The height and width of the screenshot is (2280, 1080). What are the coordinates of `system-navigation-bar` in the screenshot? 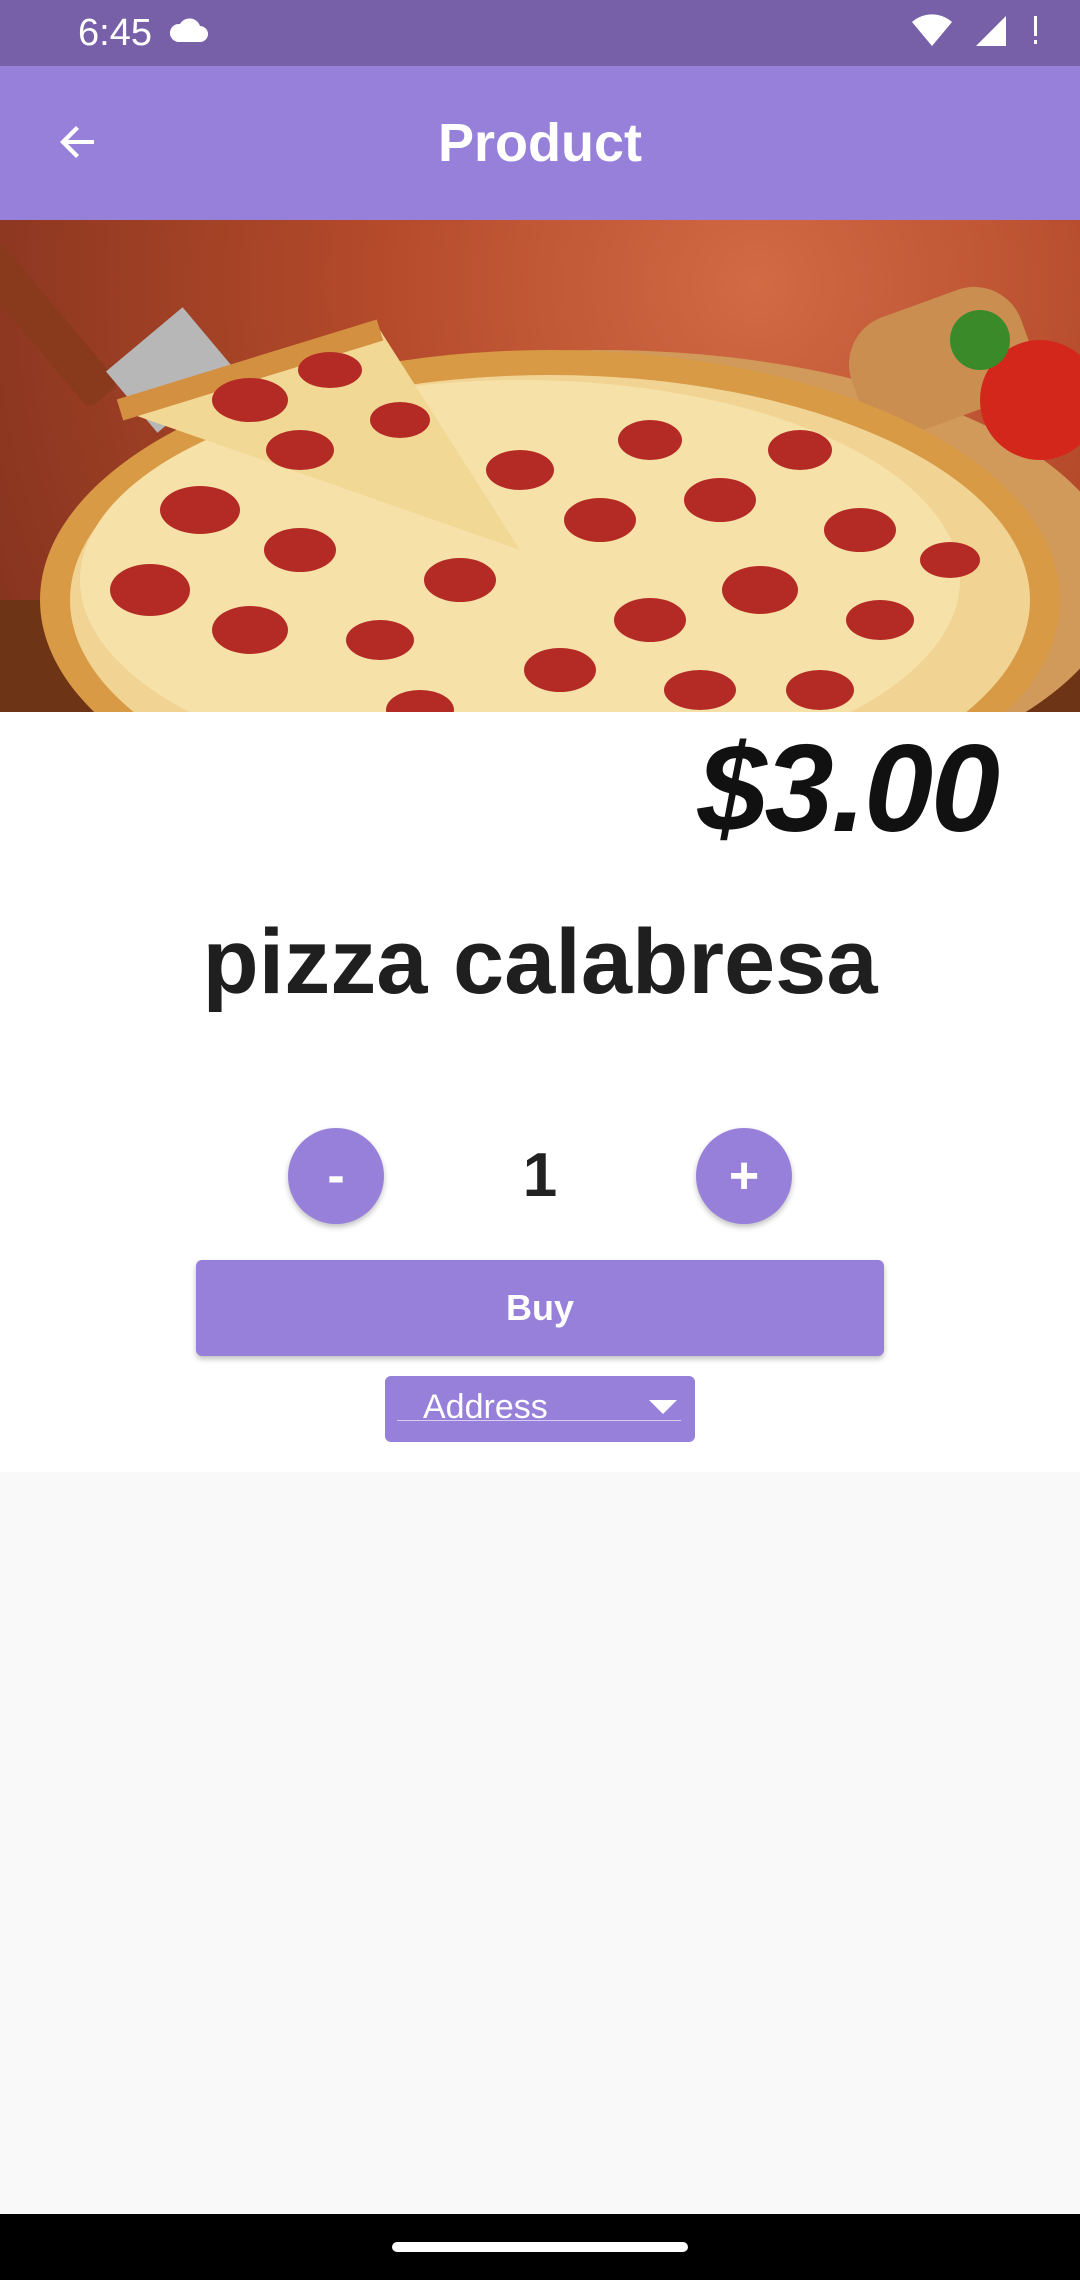 It's located at (540, 2247).